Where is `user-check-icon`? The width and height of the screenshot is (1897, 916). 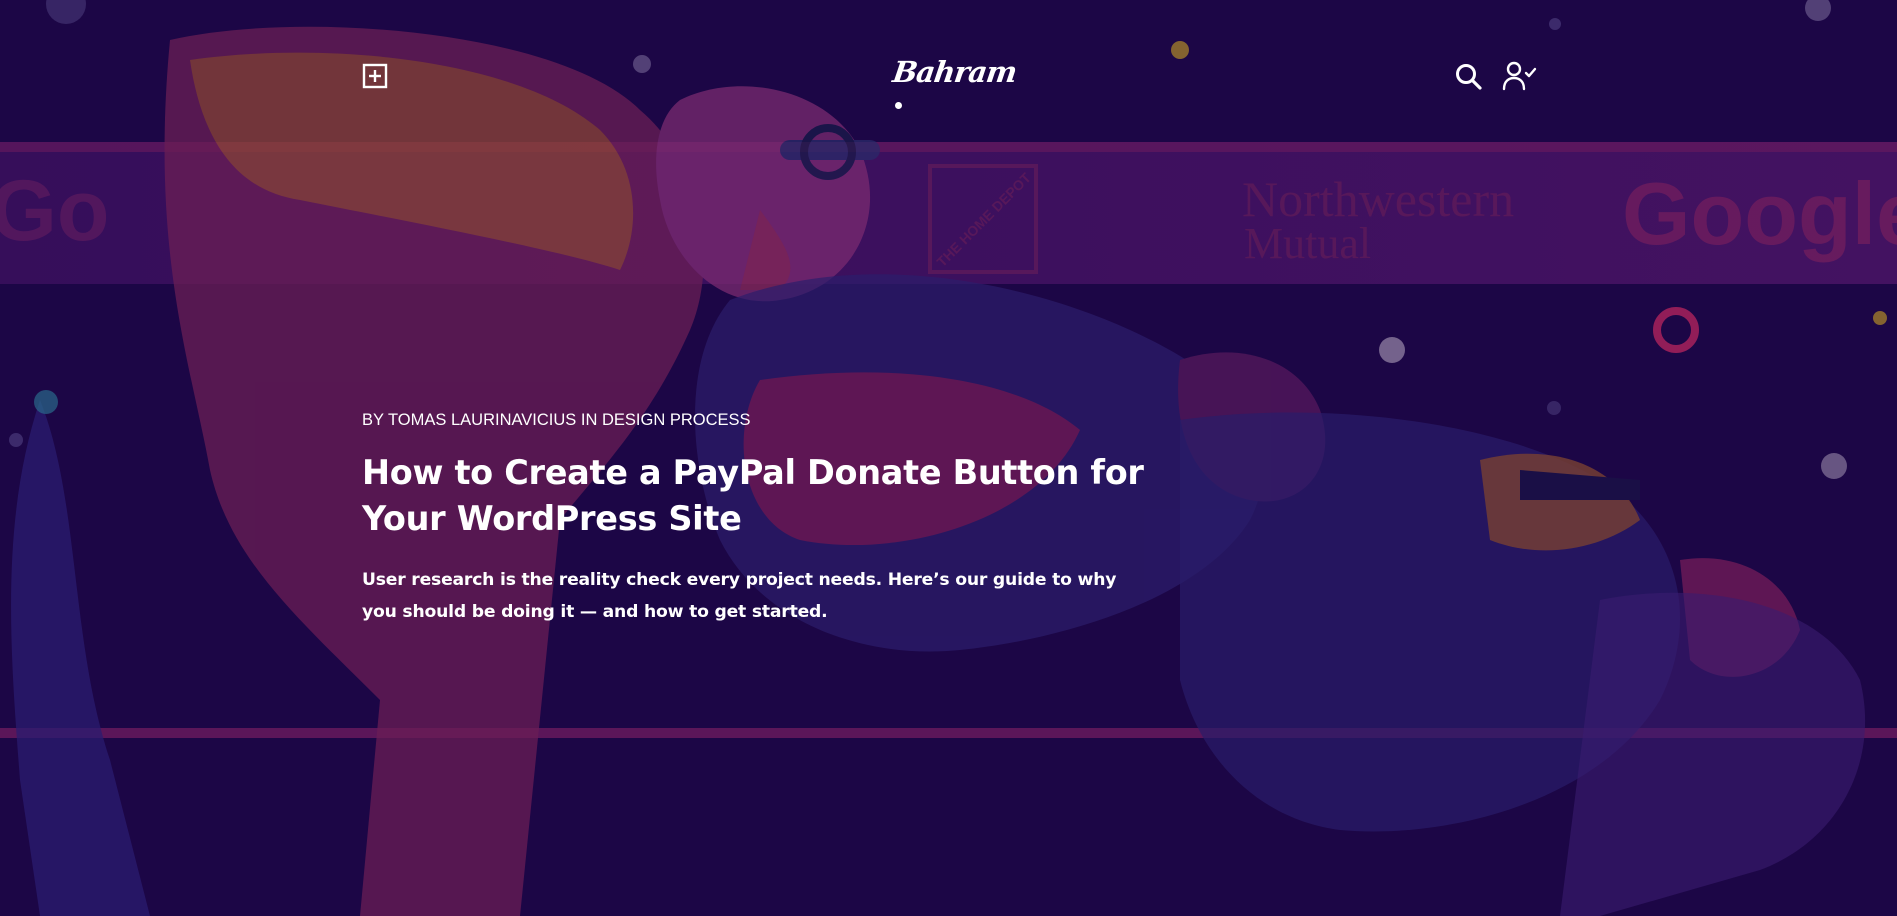 user-check-icon is located at coordinates (1520, 76).